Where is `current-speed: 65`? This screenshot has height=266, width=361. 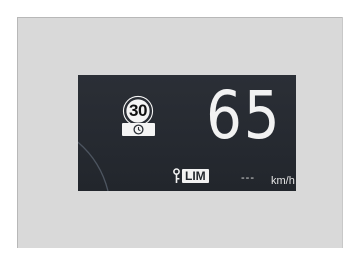 current-speed: 65 is located at coordinates (246, 116).